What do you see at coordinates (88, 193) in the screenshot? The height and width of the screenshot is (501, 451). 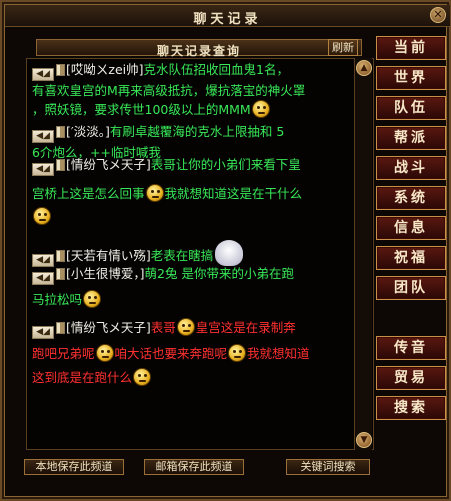 I see `message-text: 宫桥上这是怎么回事` at bounding box center [88, 193].